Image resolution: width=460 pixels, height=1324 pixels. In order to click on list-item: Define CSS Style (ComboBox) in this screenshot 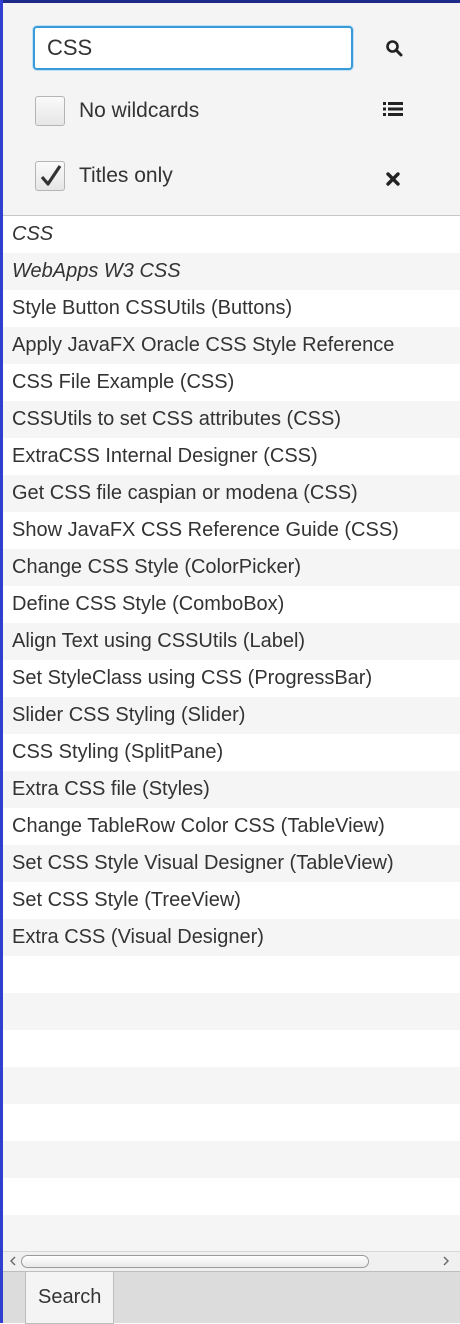, I will do `click(231, 604)`.